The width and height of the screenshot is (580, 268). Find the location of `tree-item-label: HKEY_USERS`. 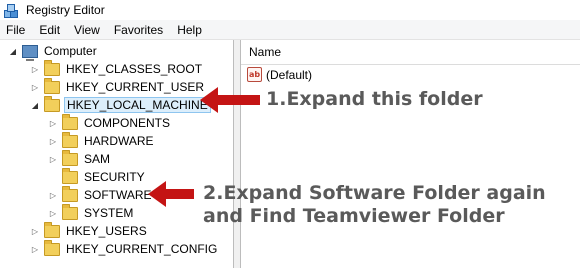

tree-item-label: HKEY_USERS is located at coordinates (106, 231).